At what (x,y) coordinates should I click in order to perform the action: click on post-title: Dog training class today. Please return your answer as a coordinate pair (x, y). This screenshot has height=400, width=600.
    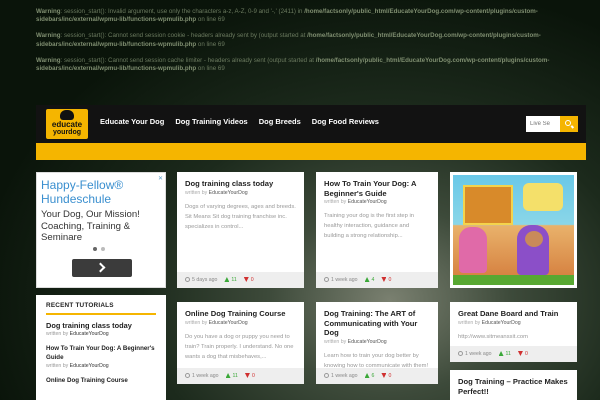
    Looking at the image, I should click on (240, 180).